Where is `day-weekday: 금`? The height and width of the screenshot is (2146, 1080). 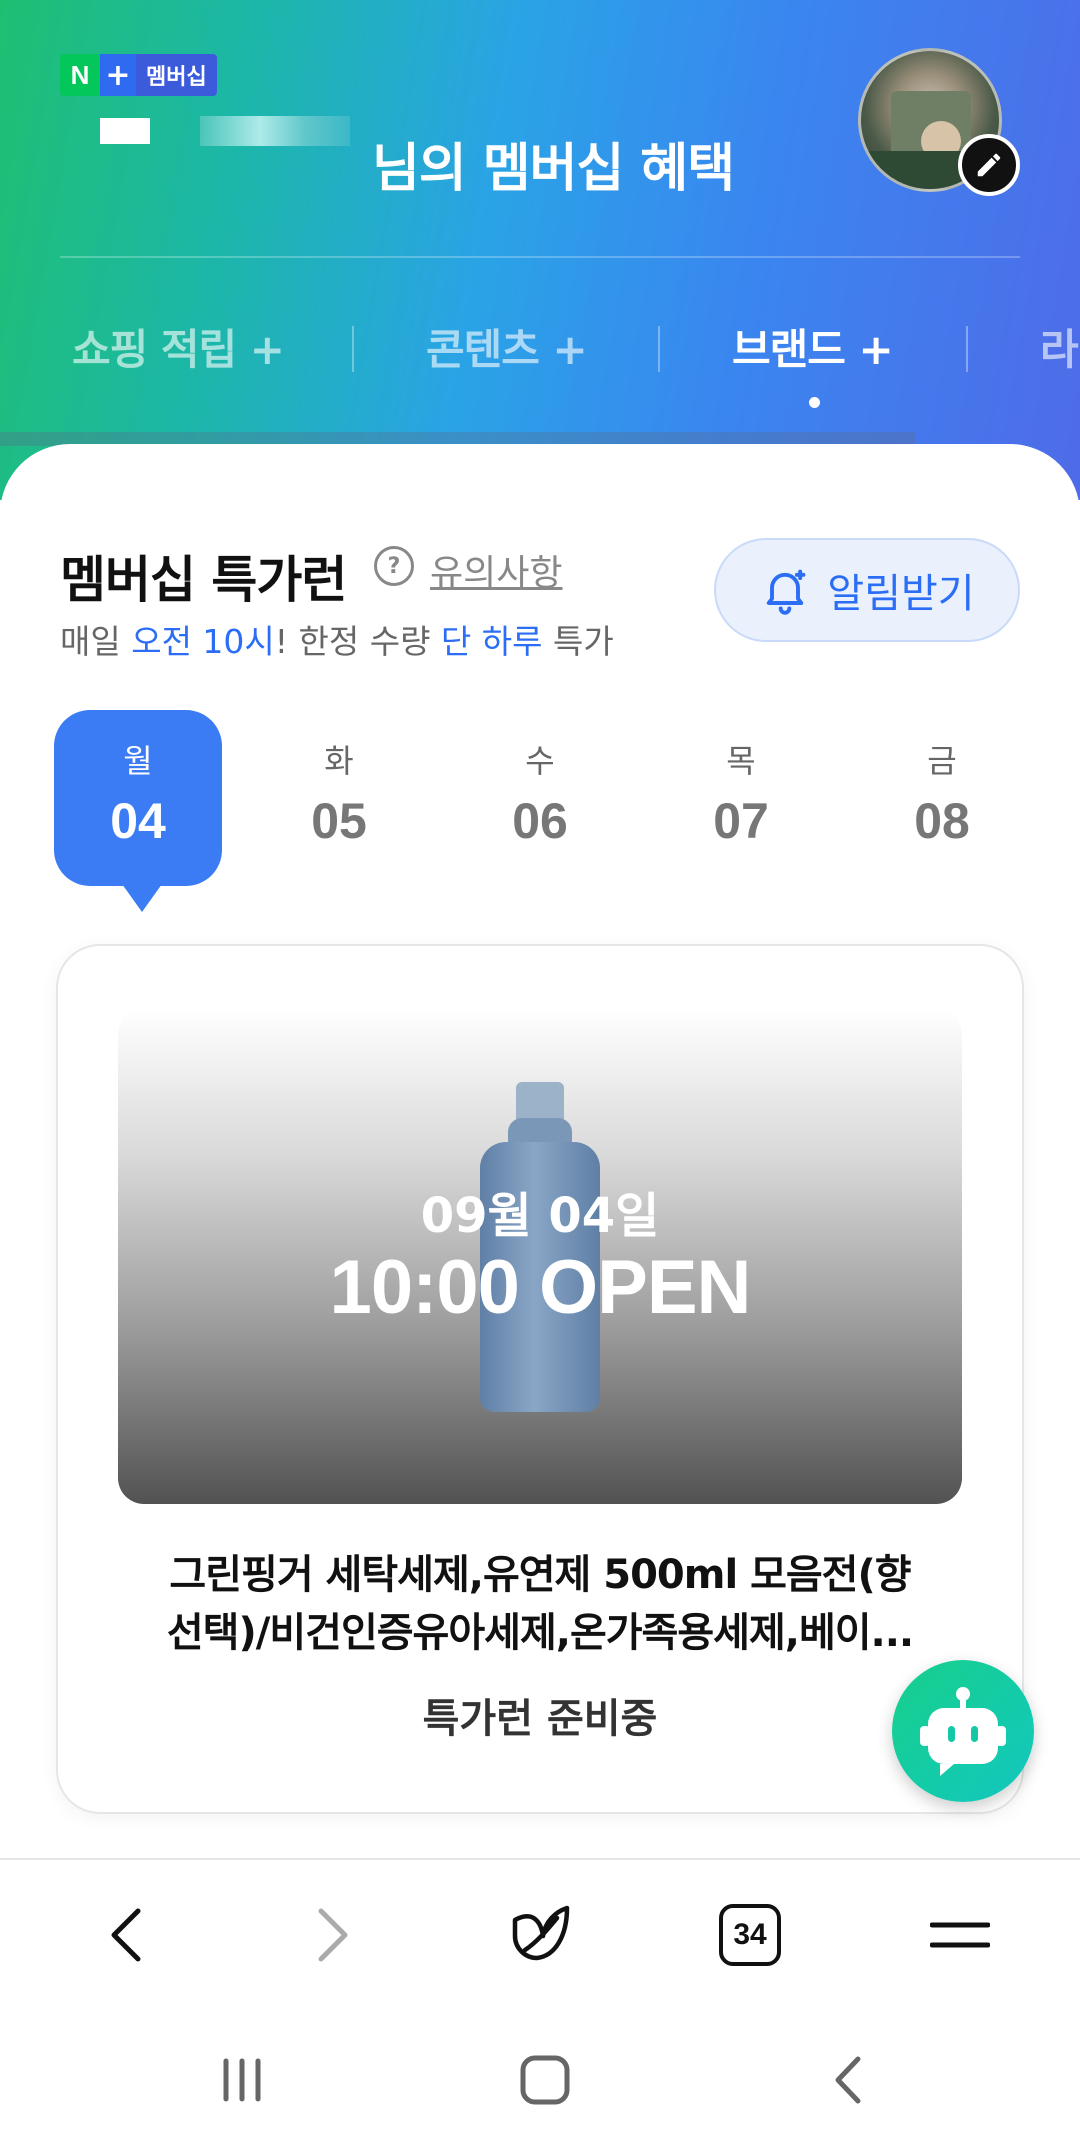 day-weekday: 금 is located at coordinates (942, 761).